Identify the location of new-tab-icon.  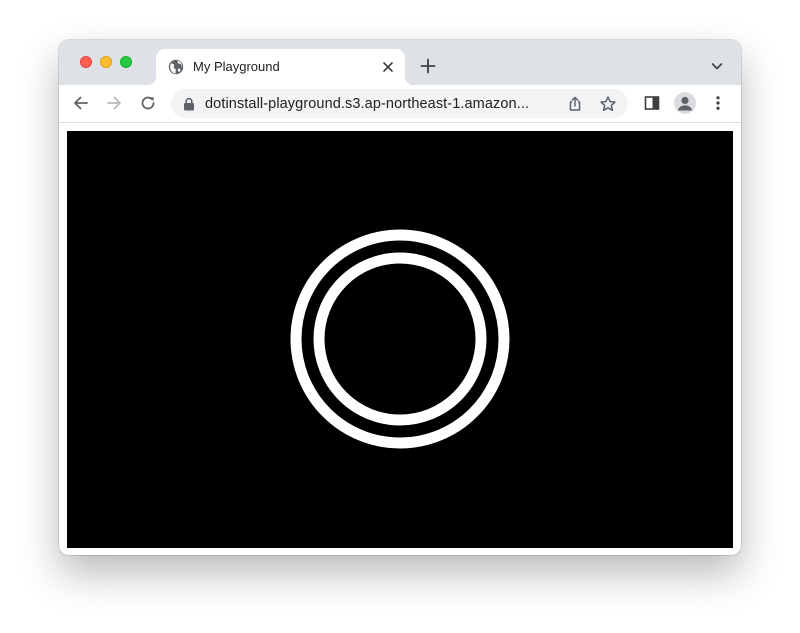
(428, 66).